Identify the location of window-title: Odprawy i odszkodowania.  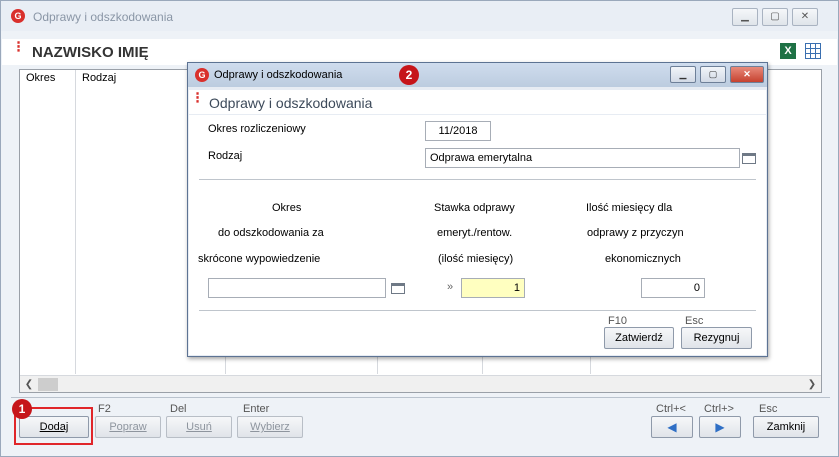
(103, 17).